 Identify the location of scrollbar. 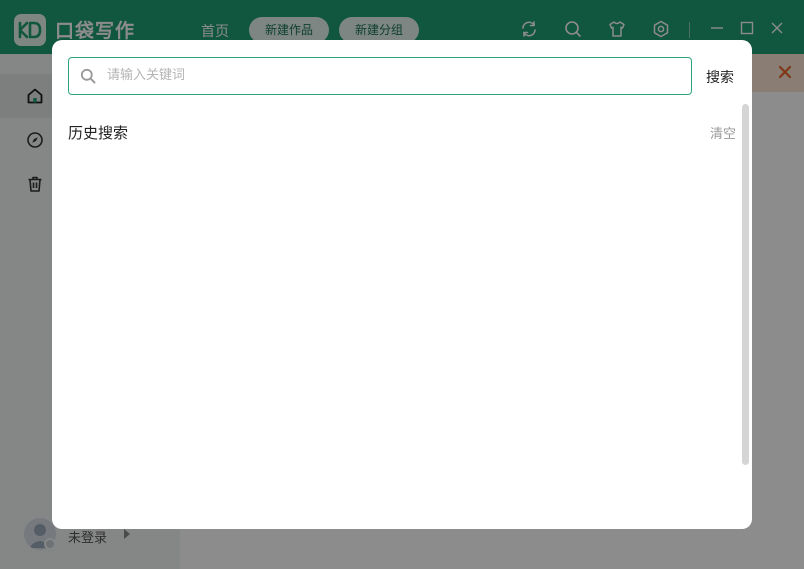
(745, 284).